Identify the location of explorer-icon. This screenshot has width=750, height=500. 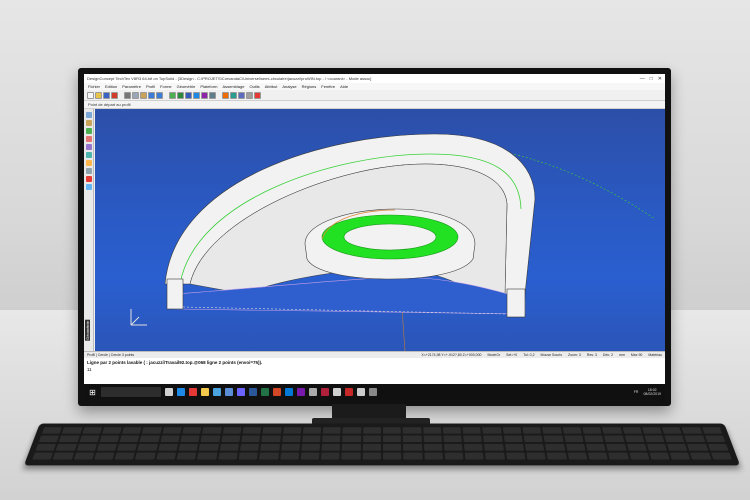
(205, 392).